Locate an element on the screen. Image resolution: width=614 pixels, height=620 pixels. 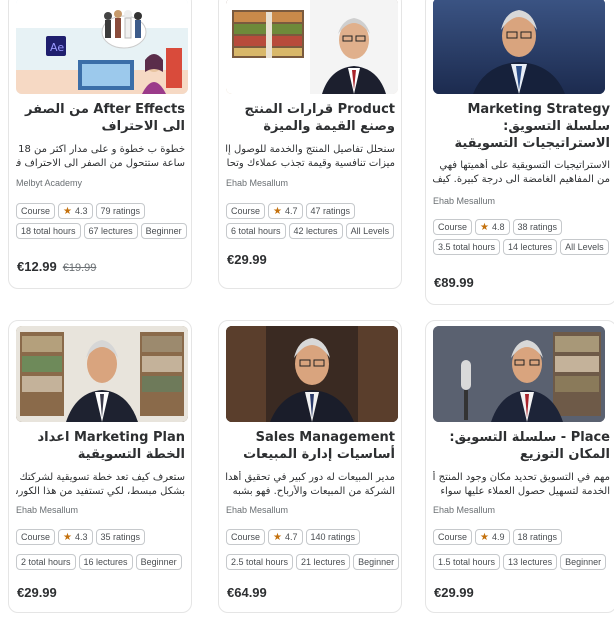
rating-value: 4.9 is located at coordinates (498, 537).